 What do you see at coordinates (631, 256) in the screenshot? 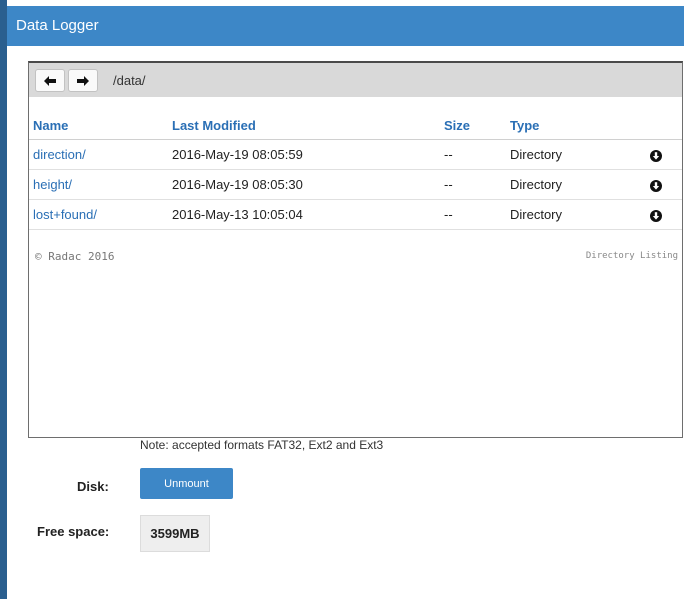
I see `listing-label: Directory Listing` at bounding box center [631, 256].